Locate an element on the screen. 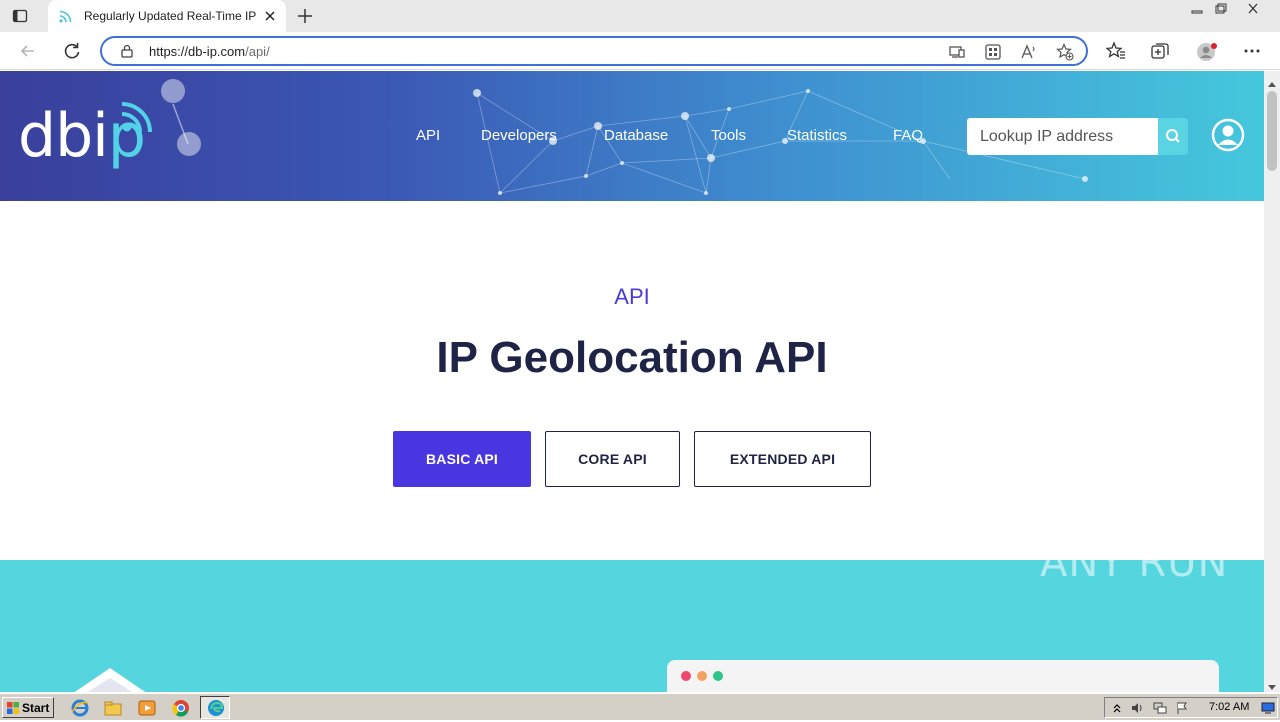  more-icon is located at coordinates (1252, 51).